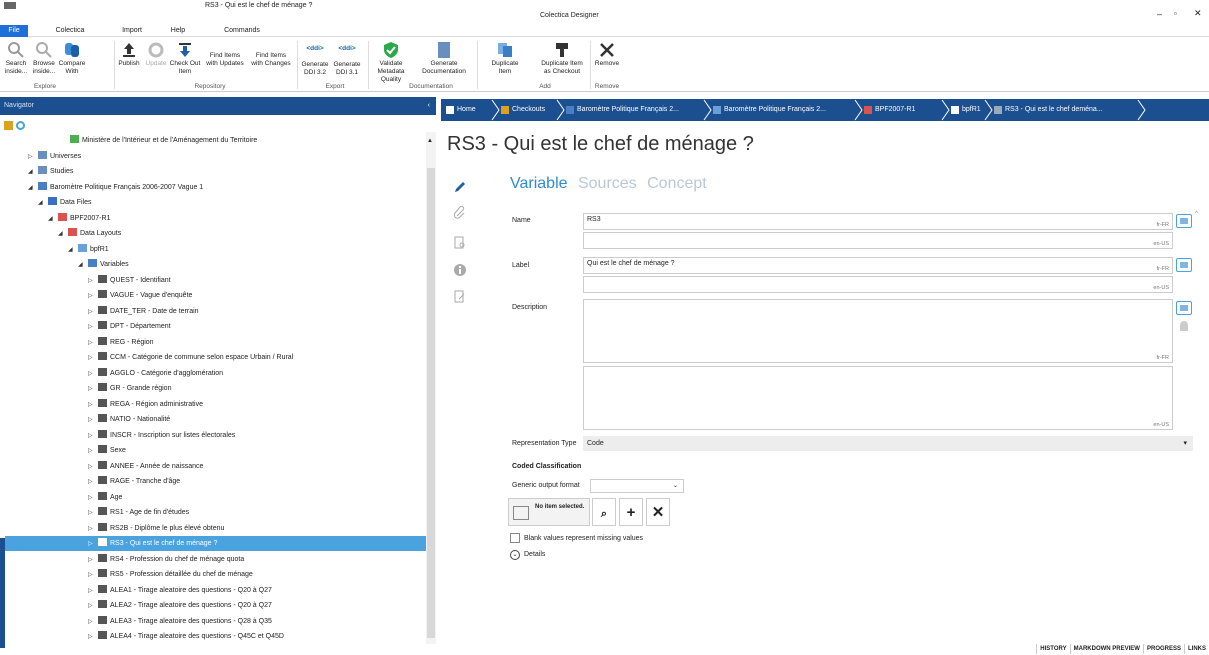 This screenshot has height=655, width=1209. What do you see at coordinates (604, 512) in the screenshot?
I see `search-code-list-button: ⌕` at bounding box center [604, 512].